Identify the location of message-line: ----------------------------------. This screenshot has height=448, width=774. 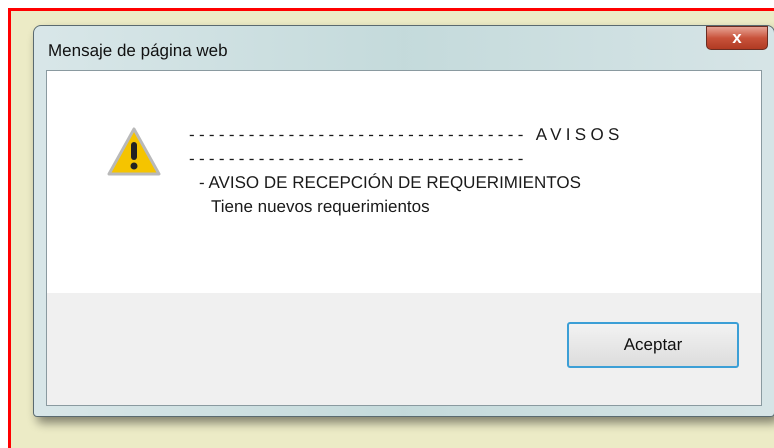
(358, 159).